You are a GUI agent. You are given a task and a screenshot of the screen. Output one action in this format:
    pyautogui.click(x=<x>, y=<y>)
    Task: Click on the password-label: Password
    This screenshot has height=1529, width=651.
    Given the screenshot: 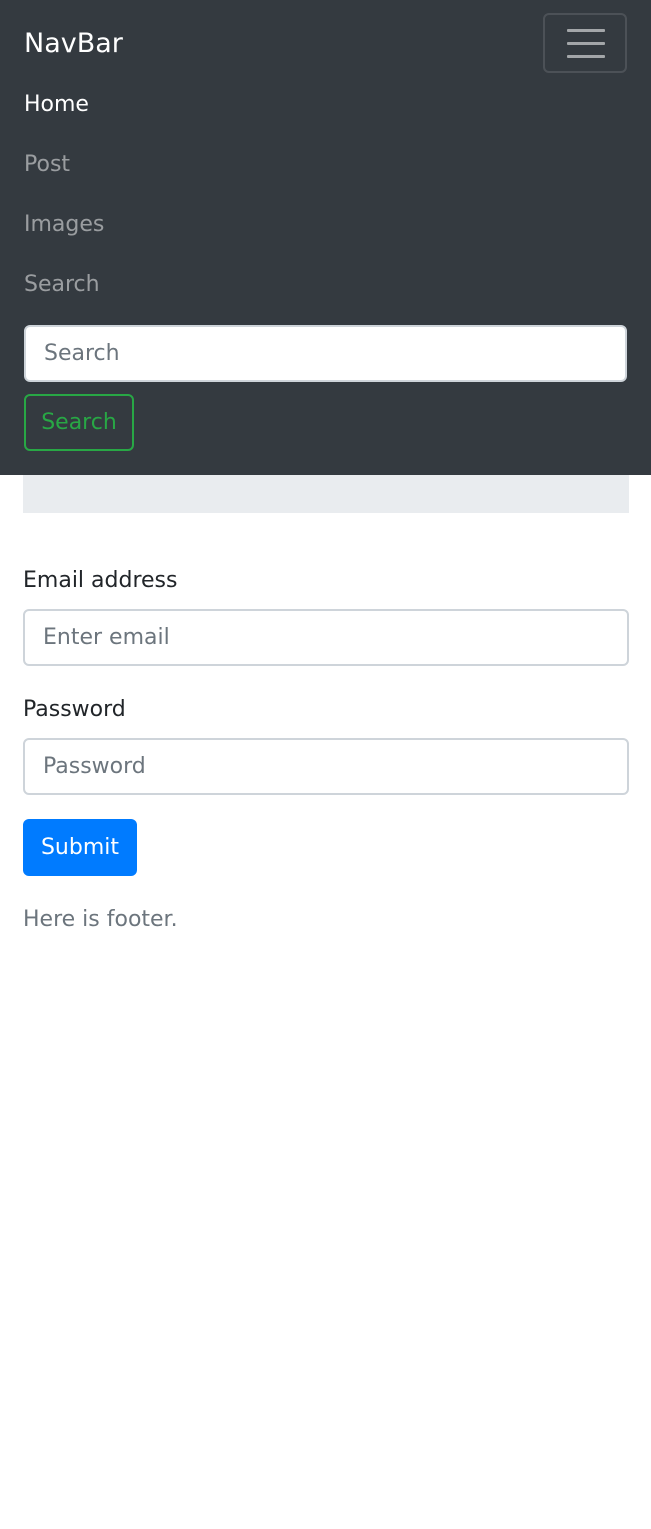 What is the action you would take?
    pyautogui.click(x=74, y=709)
    